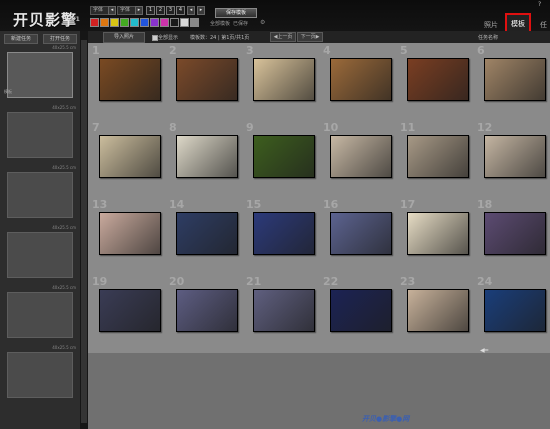 This screenshot has height=429, width=550. Describe the element at coordinates (404, 50) in the screenshot. I see `template-number: 5` at that location.